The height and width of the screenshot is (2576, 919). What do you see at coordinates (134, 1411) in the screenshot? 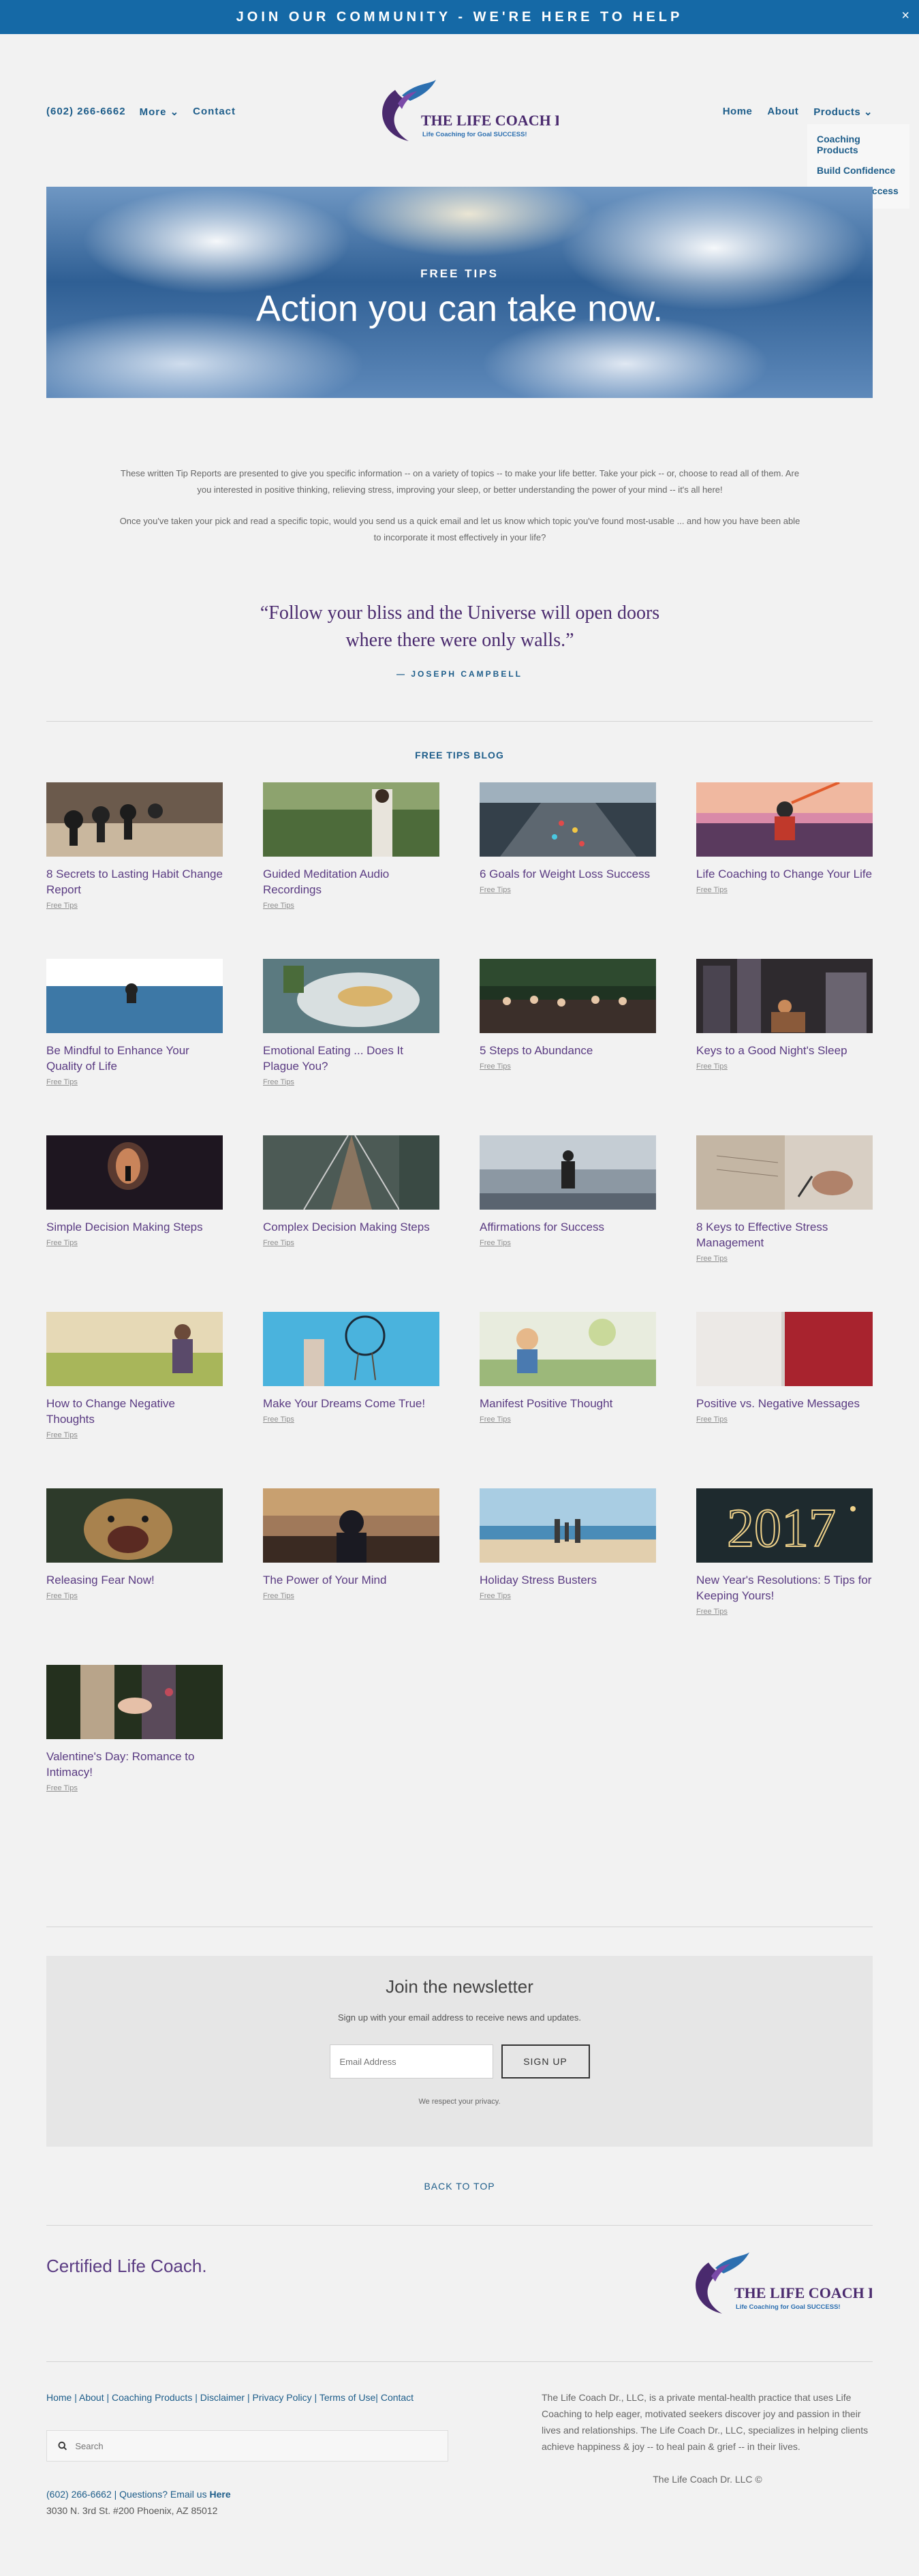
I see `post-title: How to Change Negative Thoughts` at bounding box center [134, 1411].